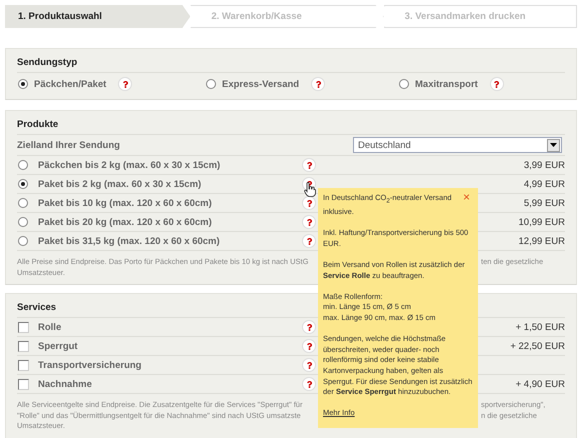  Describe the element at coordinates (130, 165) in the screenshot. I see `product-label: Päckchen bis 2 kg (max. 60 x 30 x 15cm)` at that location.